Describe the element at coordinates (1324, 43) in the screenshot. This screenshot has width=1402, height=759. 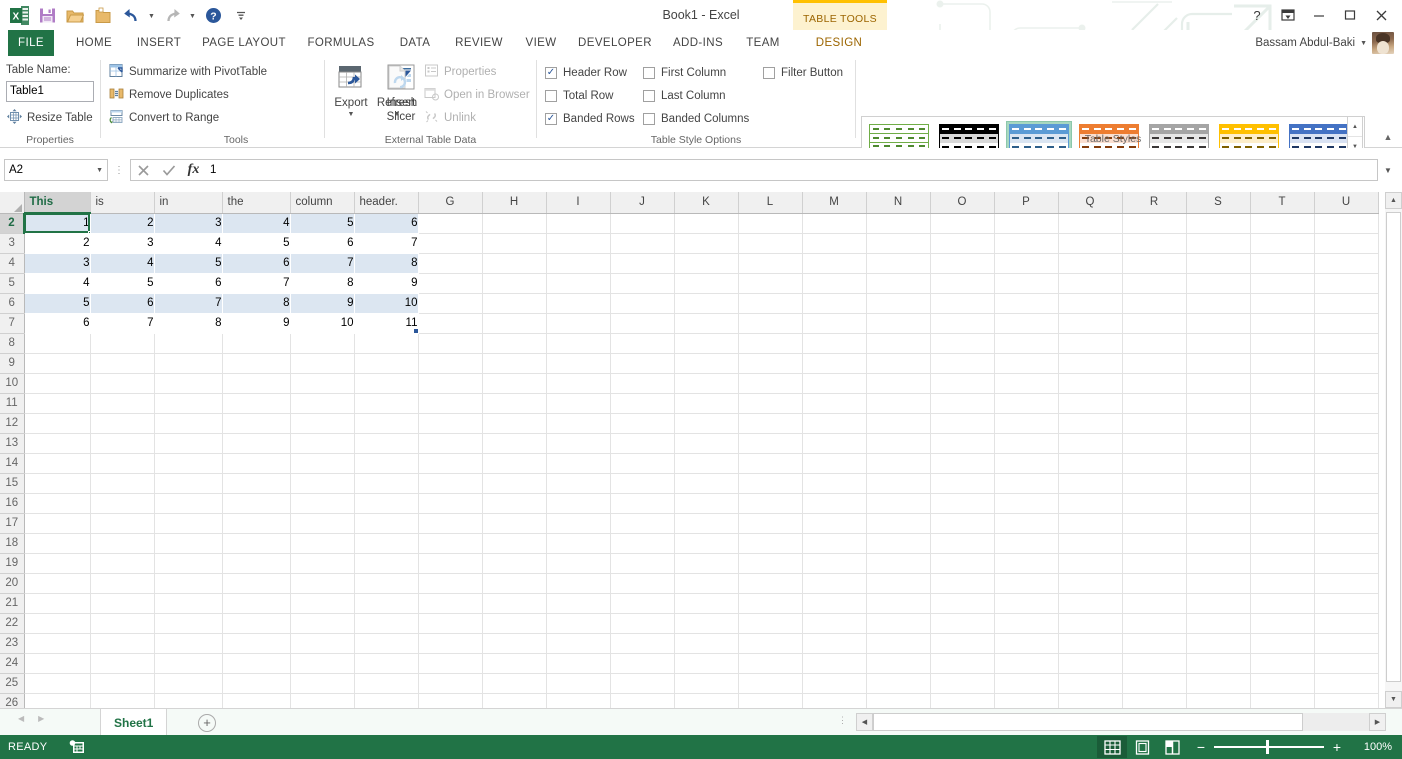
I see `user-account: Bassam Abdul-Baki ▼` at that location.